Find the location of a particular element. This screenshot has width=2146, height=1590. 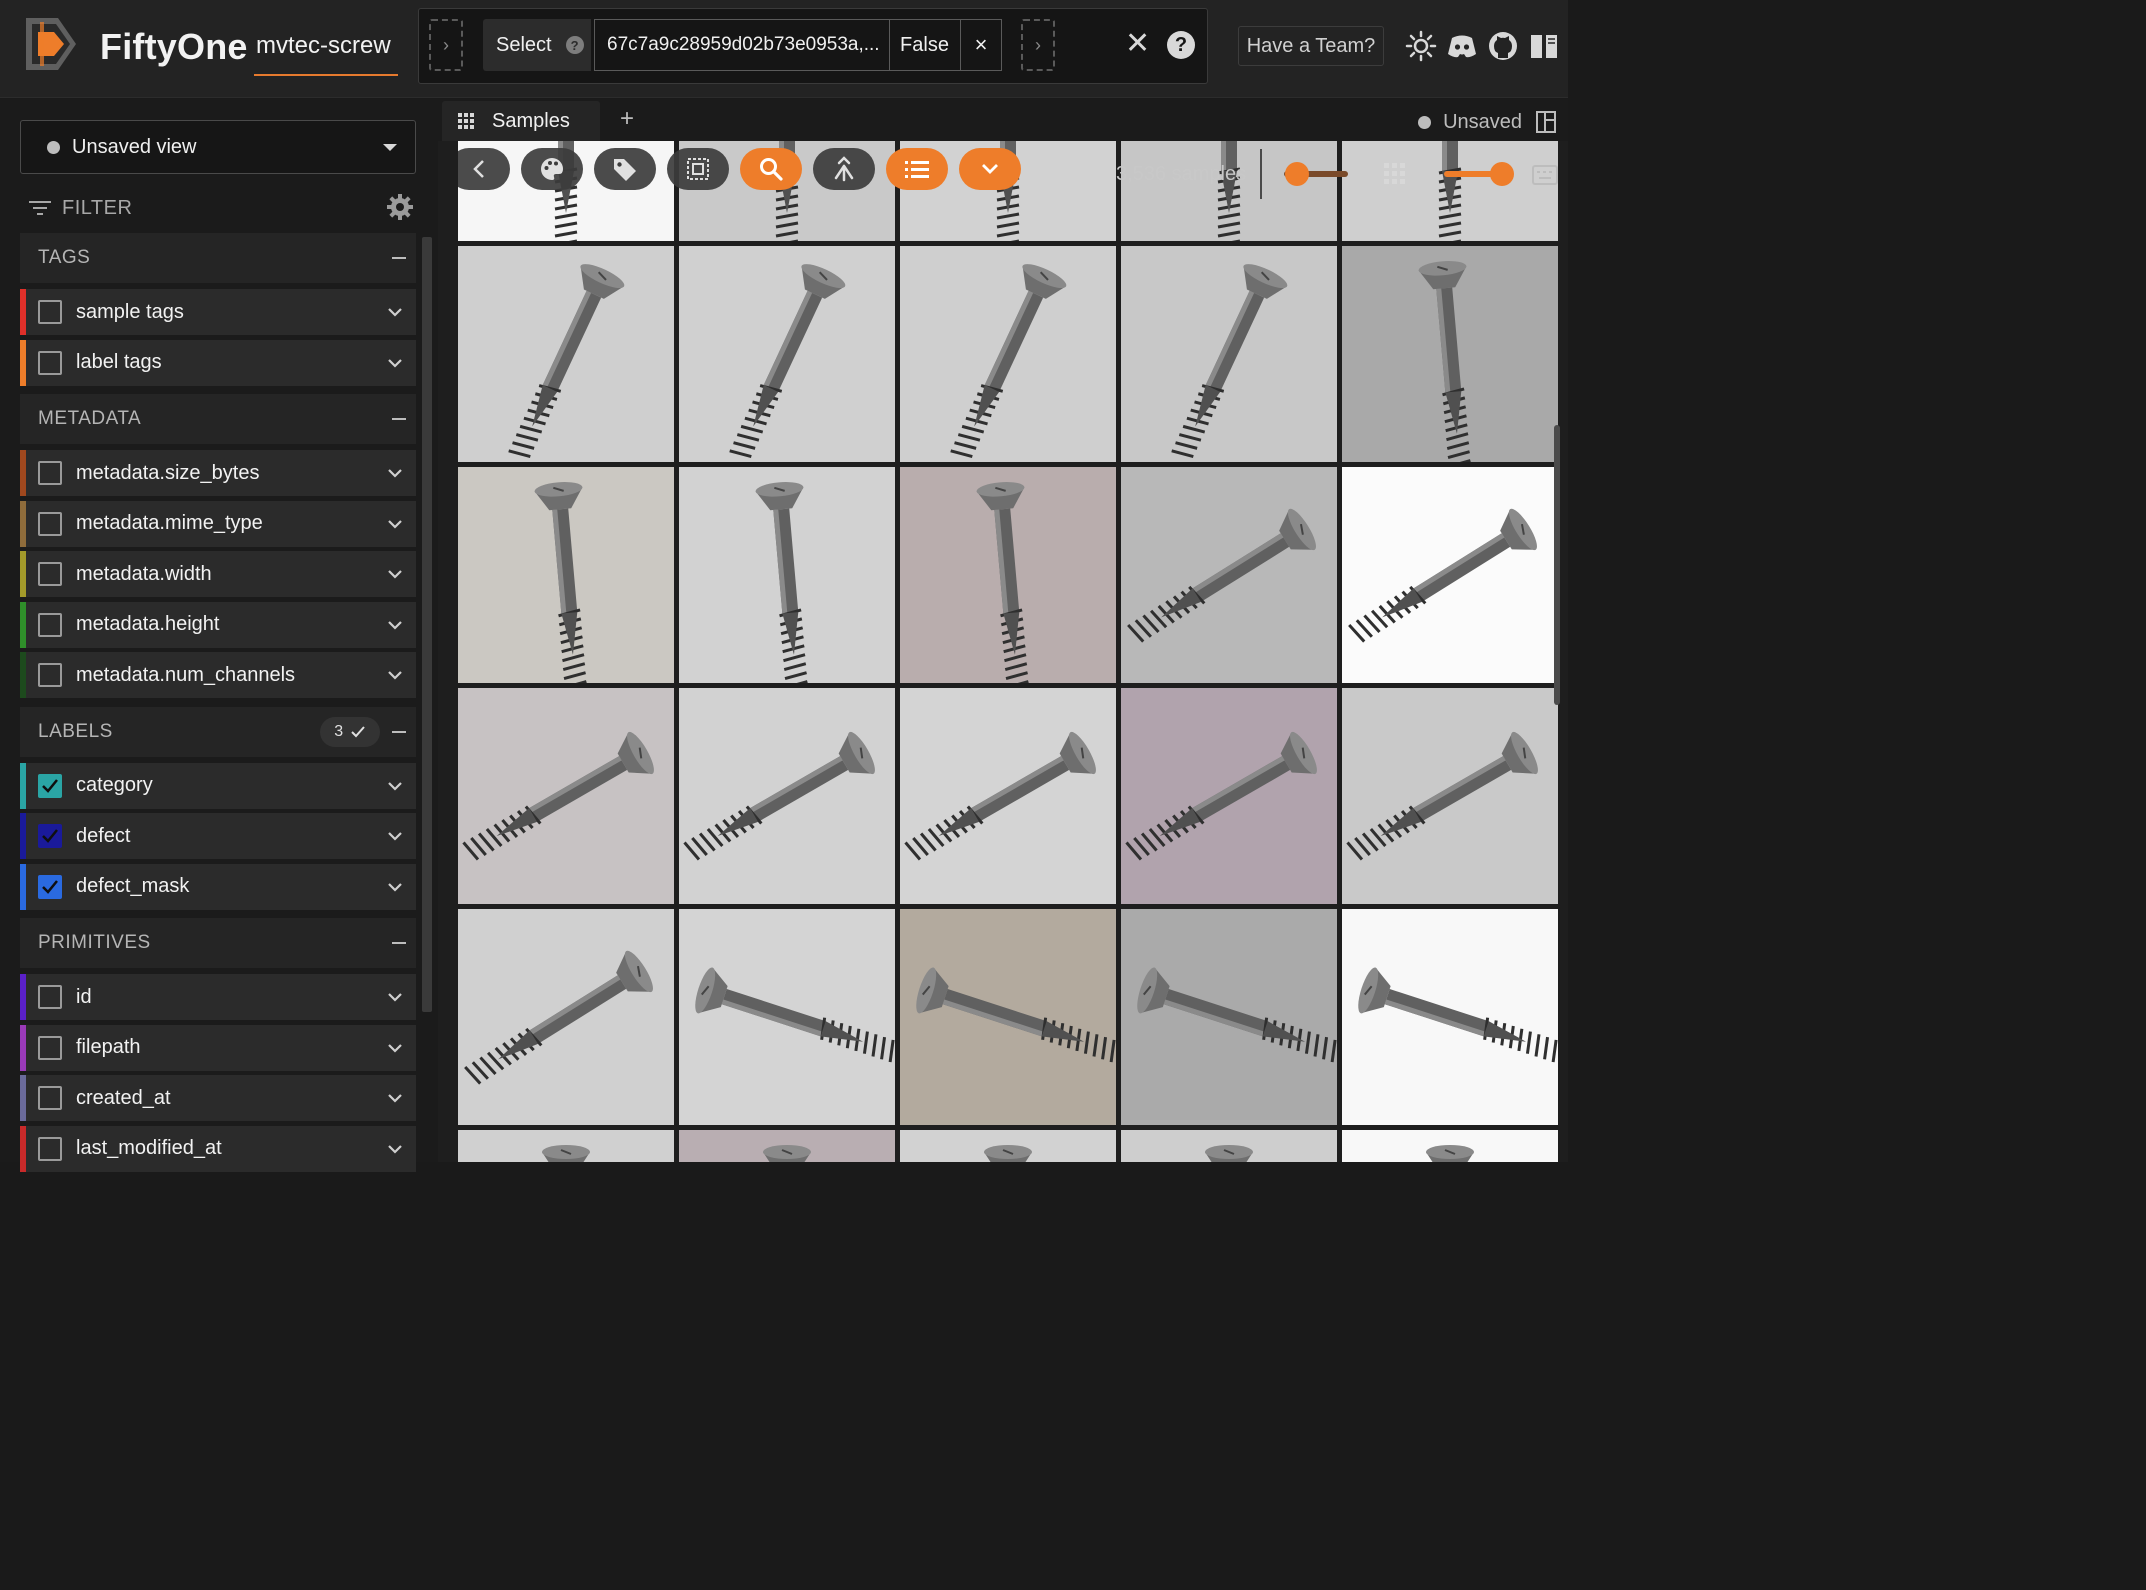

add-stage-after-button: › is located at coordinates (1038, 45).